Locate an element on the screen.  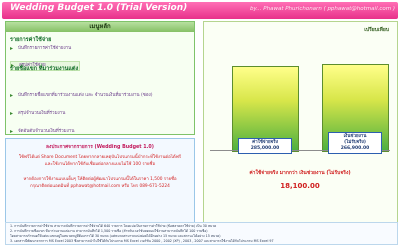
menu-item-record-expenses: ▸ บันทึกรายการค่าใช้จ่ายงาน is located at coordinates (69, 49).